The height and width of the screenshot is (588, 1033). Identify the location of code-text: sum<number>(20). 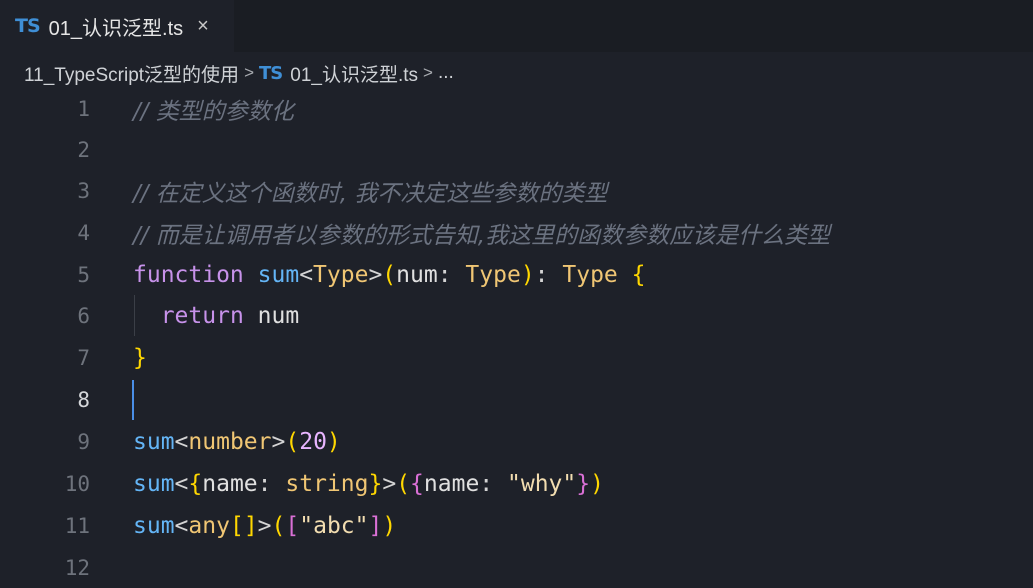
(237, 441).